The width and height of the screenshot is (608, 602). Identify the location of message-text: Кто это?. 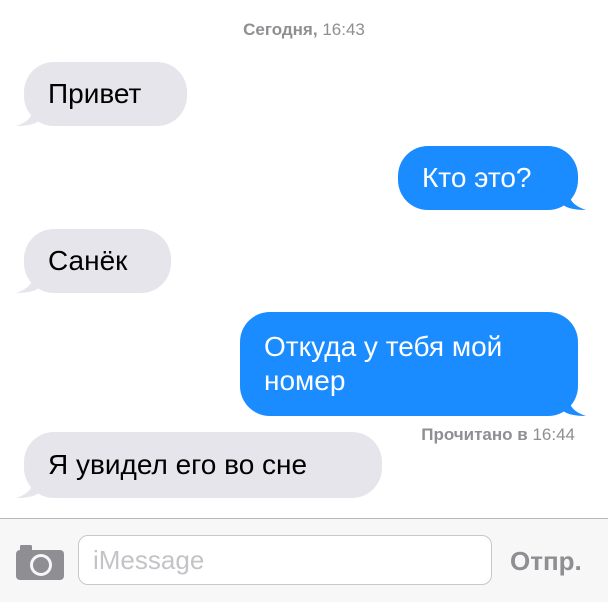
(477, 177).